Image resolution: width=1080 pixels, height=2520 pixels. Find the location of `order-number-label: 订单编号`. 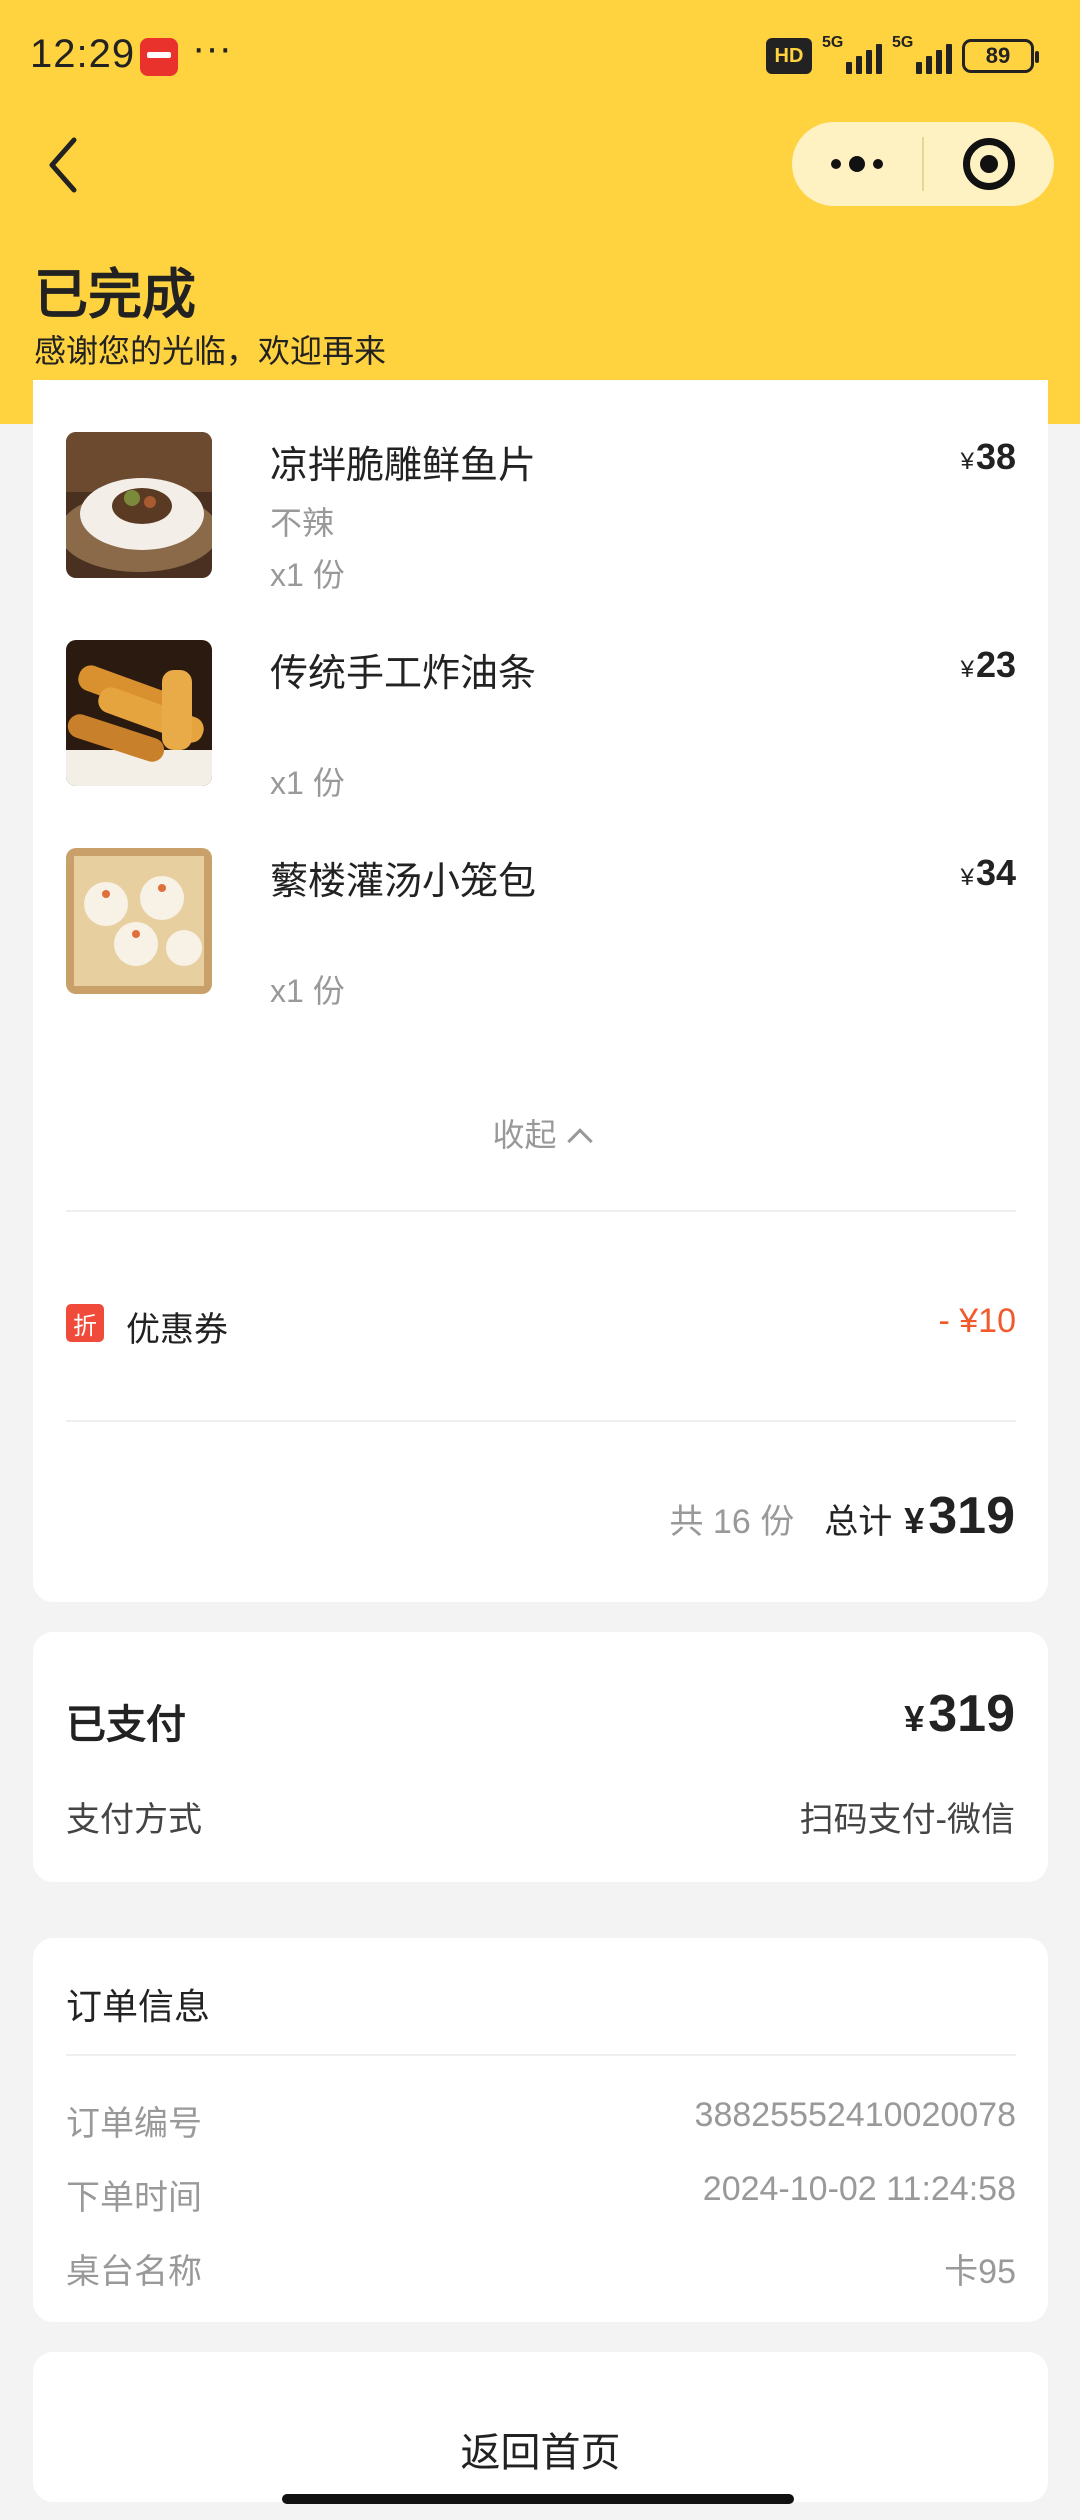

order-number-label: 订单编号 is located at coordinates (134, 2124).